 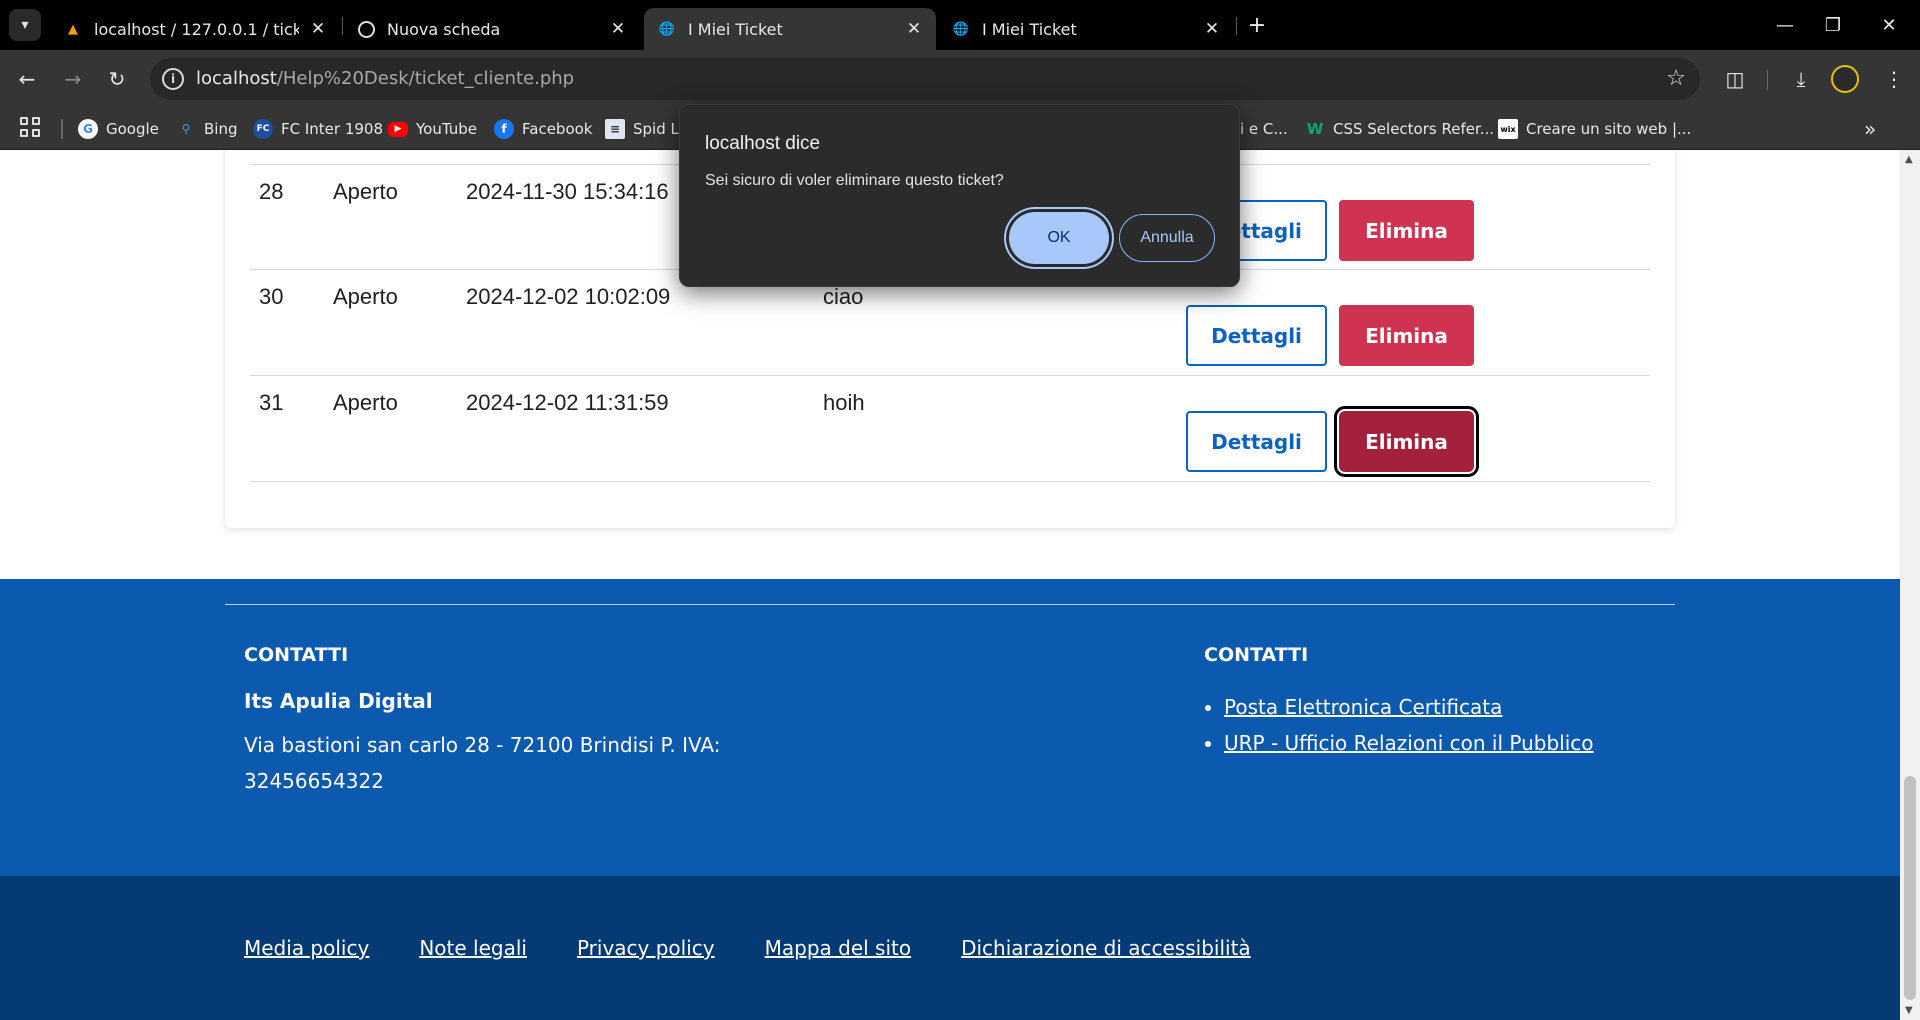 What do you see at coordinates (432, 129) in the screenshot?
I see `bookmark-youtube: ▶ YouTube` at bounding box center [432, 129].